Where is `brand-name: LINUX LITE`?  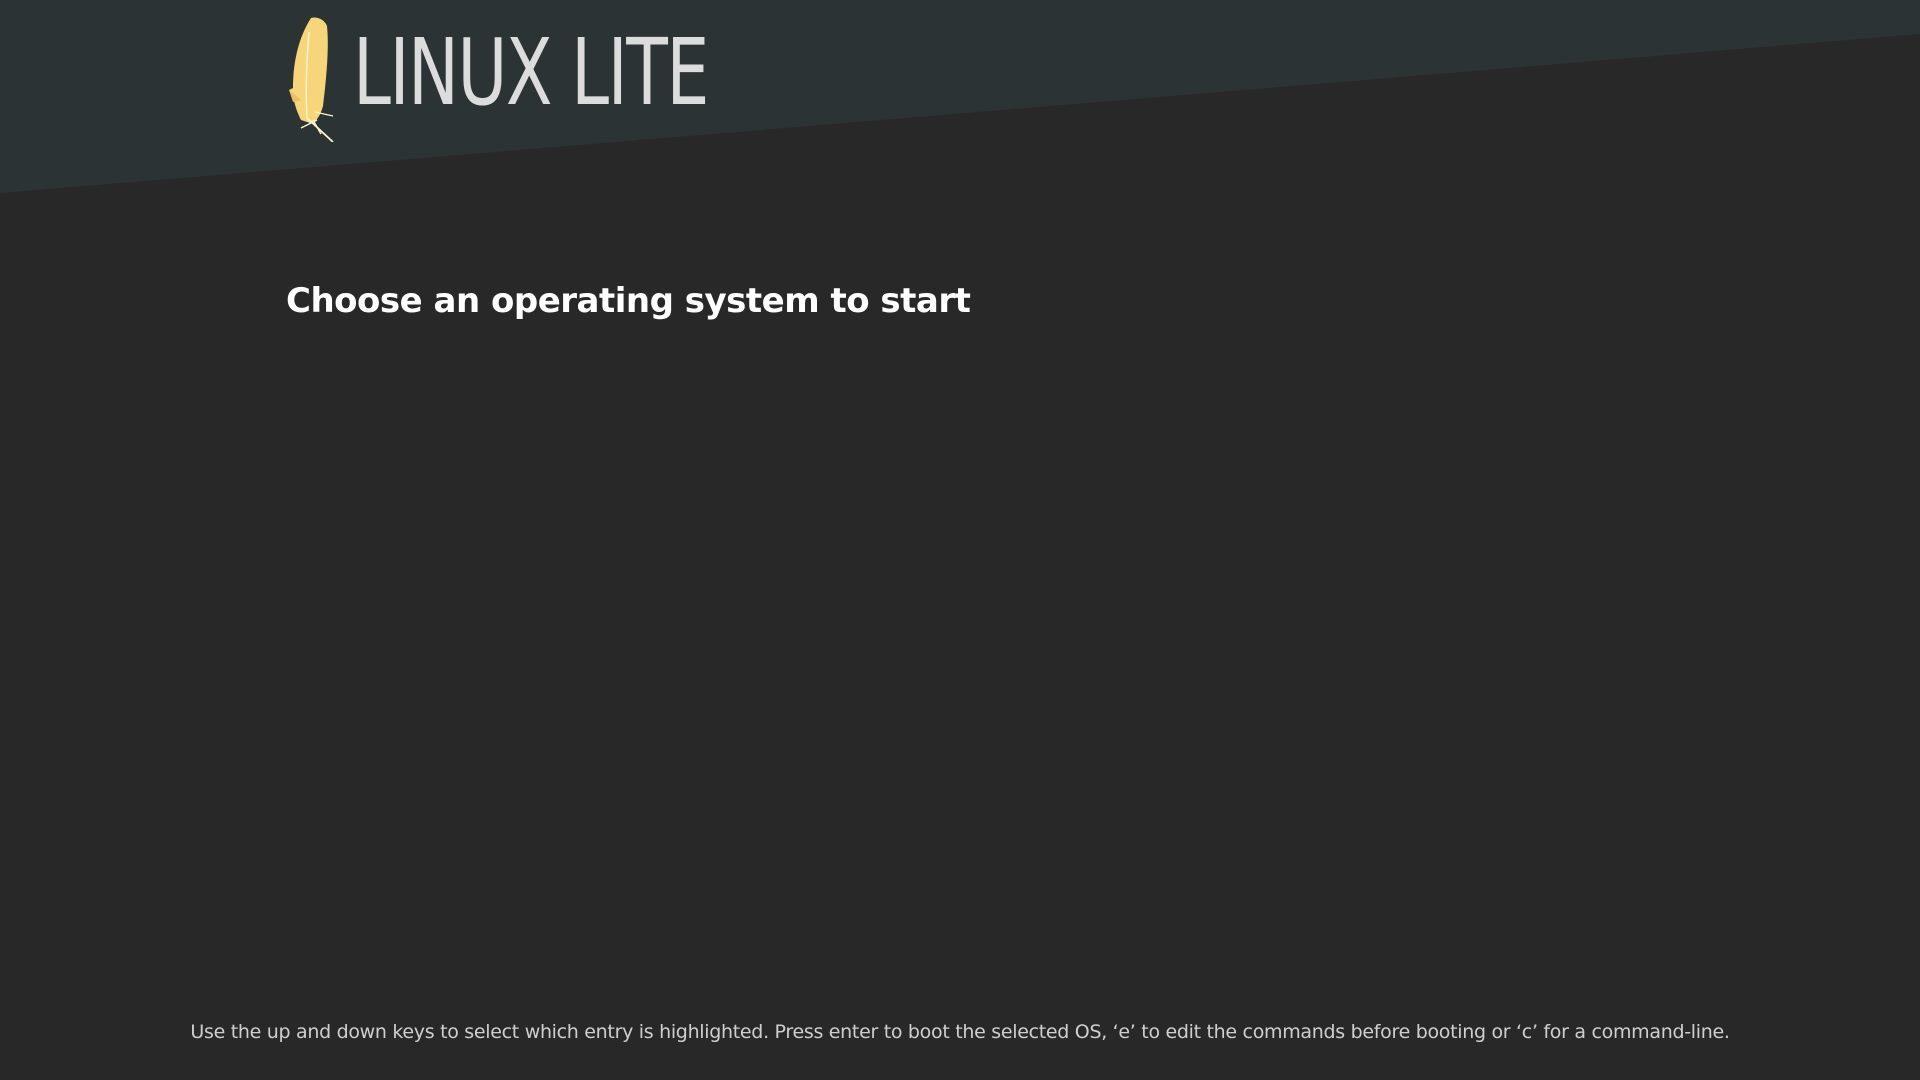
brand-name: LINUX LITE is located at coordinates (531, 72).